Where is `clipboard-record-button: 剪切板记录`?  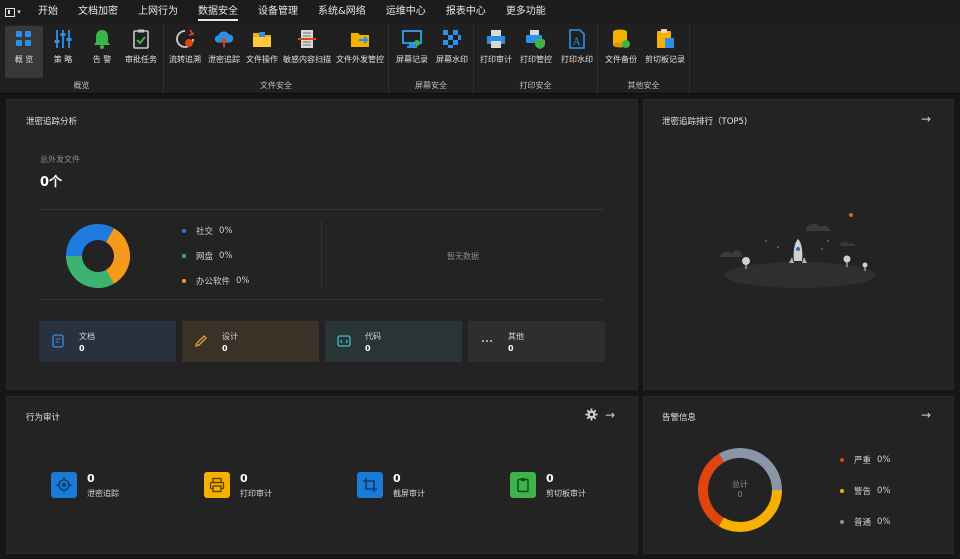 clipboard-record-button: 剪切板记录 is located at coordinates (665, 52).